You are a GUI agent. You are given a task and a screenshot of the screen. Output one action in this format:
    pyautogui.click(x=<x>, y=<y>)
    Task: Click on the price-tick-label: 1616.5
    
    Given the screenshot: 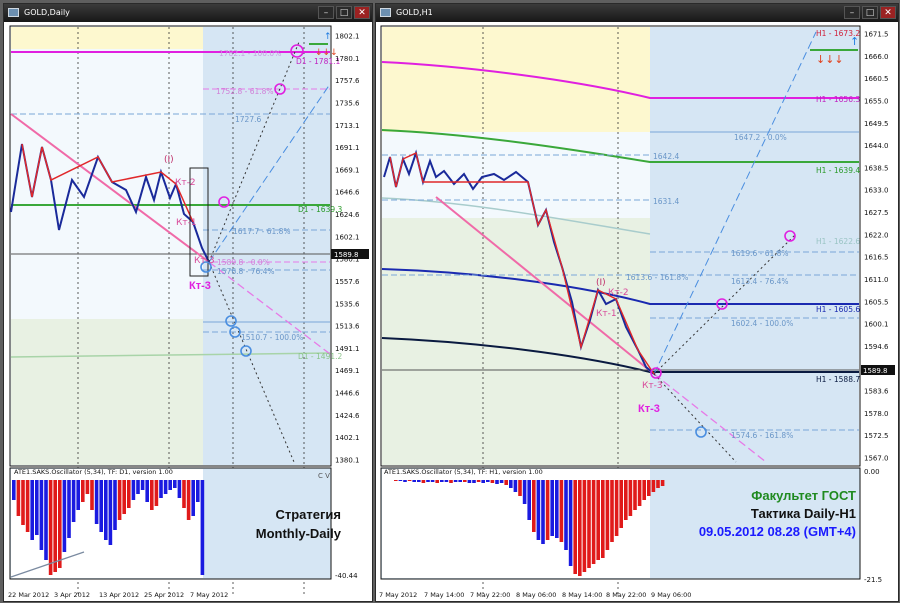 What is the action you would take?
    pyautogui.click(x=876, y=258)
    